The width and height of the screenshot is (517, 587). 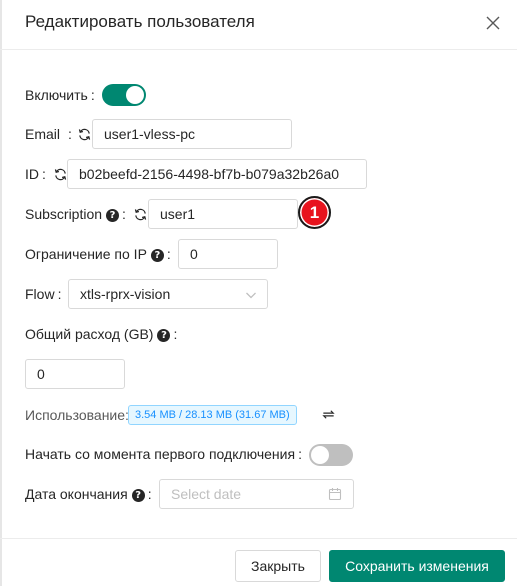 I want to click on usage-badge: 3.54 MB / 28.13 MB (31.67 MB), so click(x=212, y=415).